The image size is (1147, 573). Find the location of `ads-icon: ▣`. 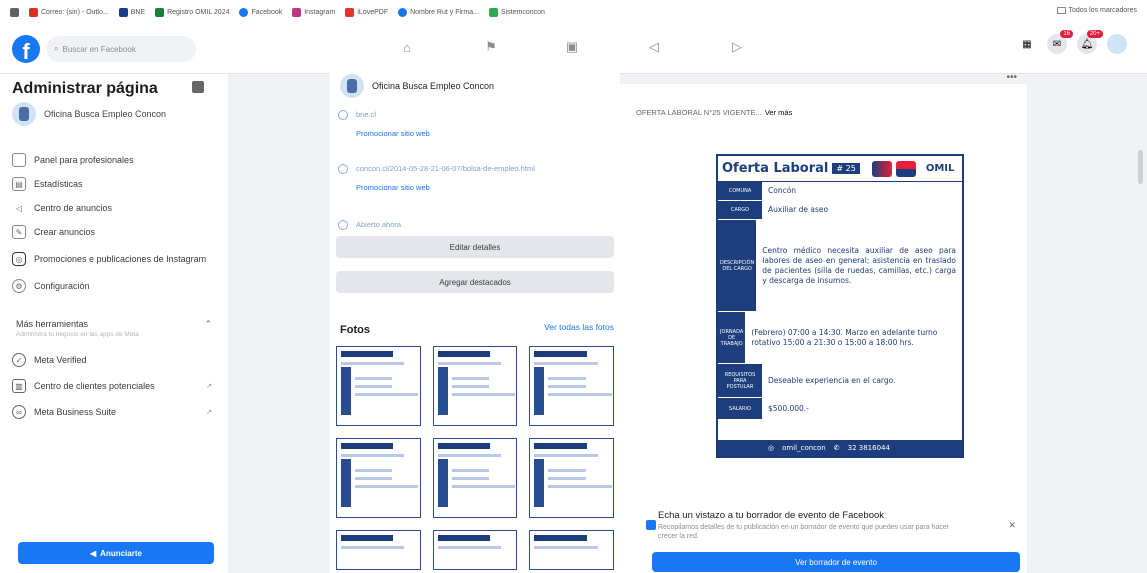

ads-icon: ▣ is located at coordinates (572, 47).